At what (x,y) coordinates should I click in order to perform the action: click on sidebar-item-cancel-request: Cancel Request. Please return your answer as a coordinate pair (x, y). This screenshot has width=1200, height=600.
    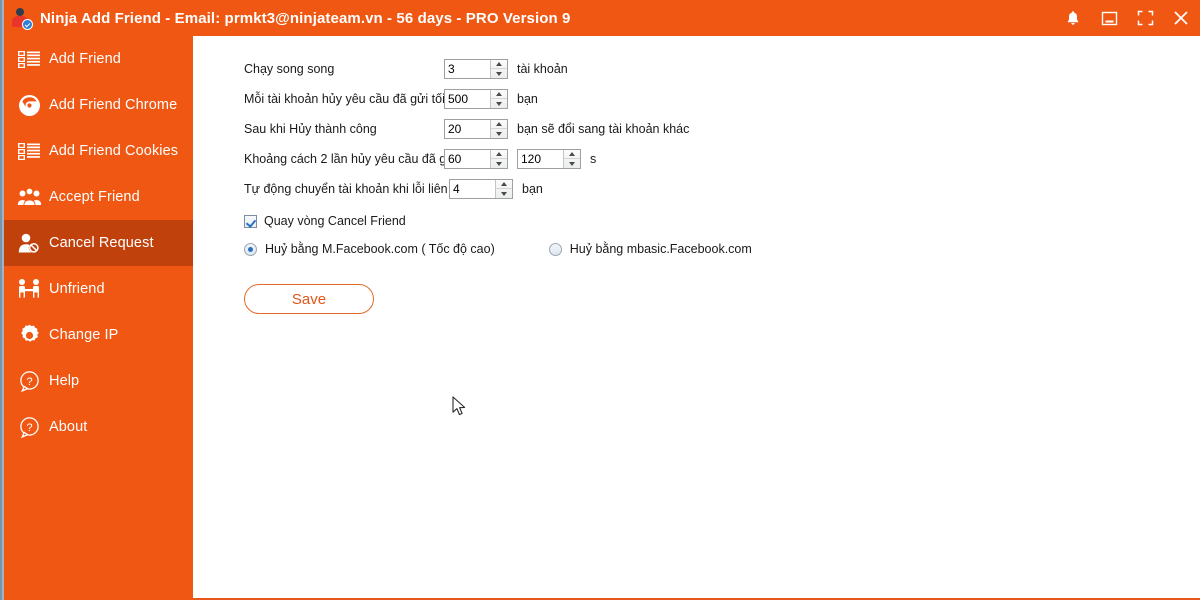
    Looking at the image, I should click on (98, 243).